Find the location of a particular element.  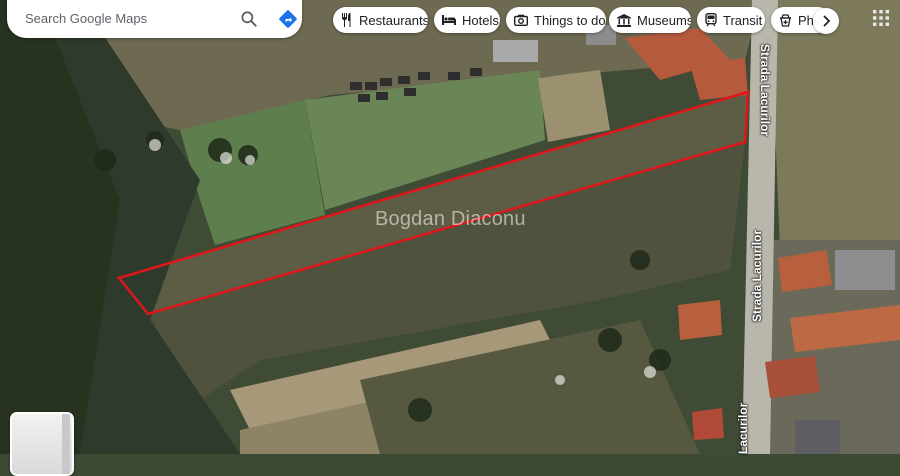

chip-hotels: Hotels is located at coordinates (467, 20).